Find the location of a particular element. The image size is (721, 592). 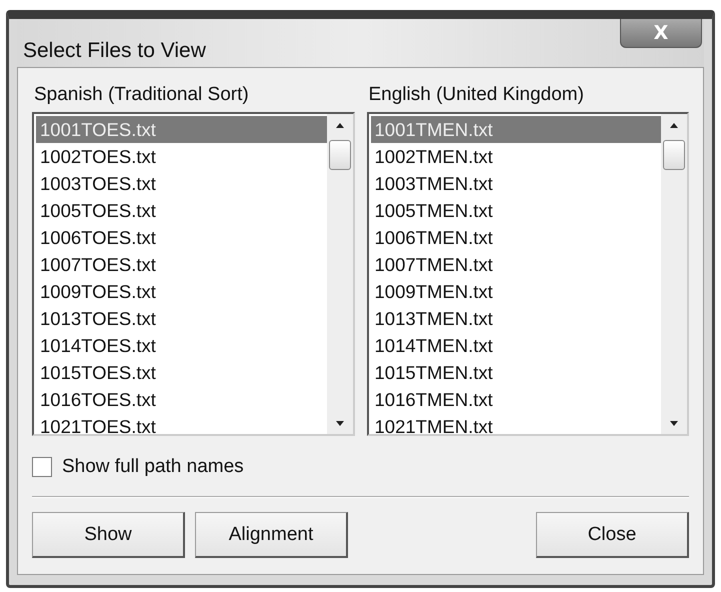

file-item: 1021TOES.txt is located at coordinates (181, 423).